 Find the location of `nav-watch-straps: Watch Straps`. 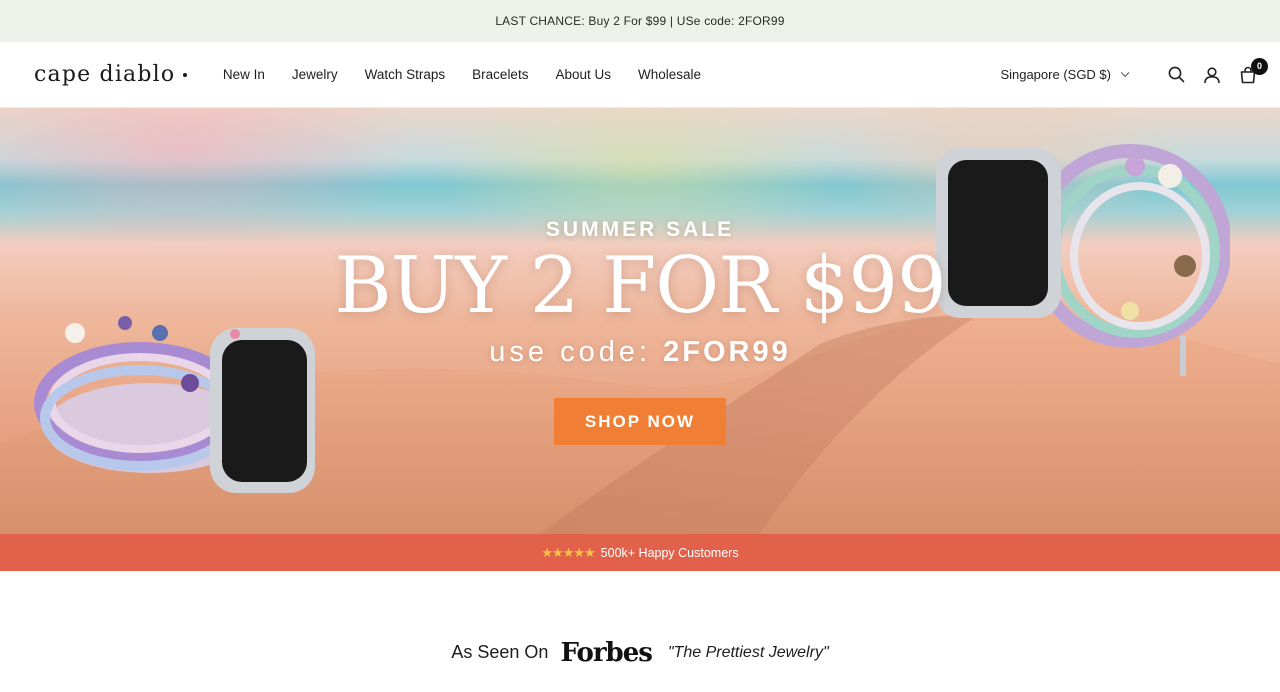

nav-watch-straps: Watch Straps is located at coordinates (405, 74).